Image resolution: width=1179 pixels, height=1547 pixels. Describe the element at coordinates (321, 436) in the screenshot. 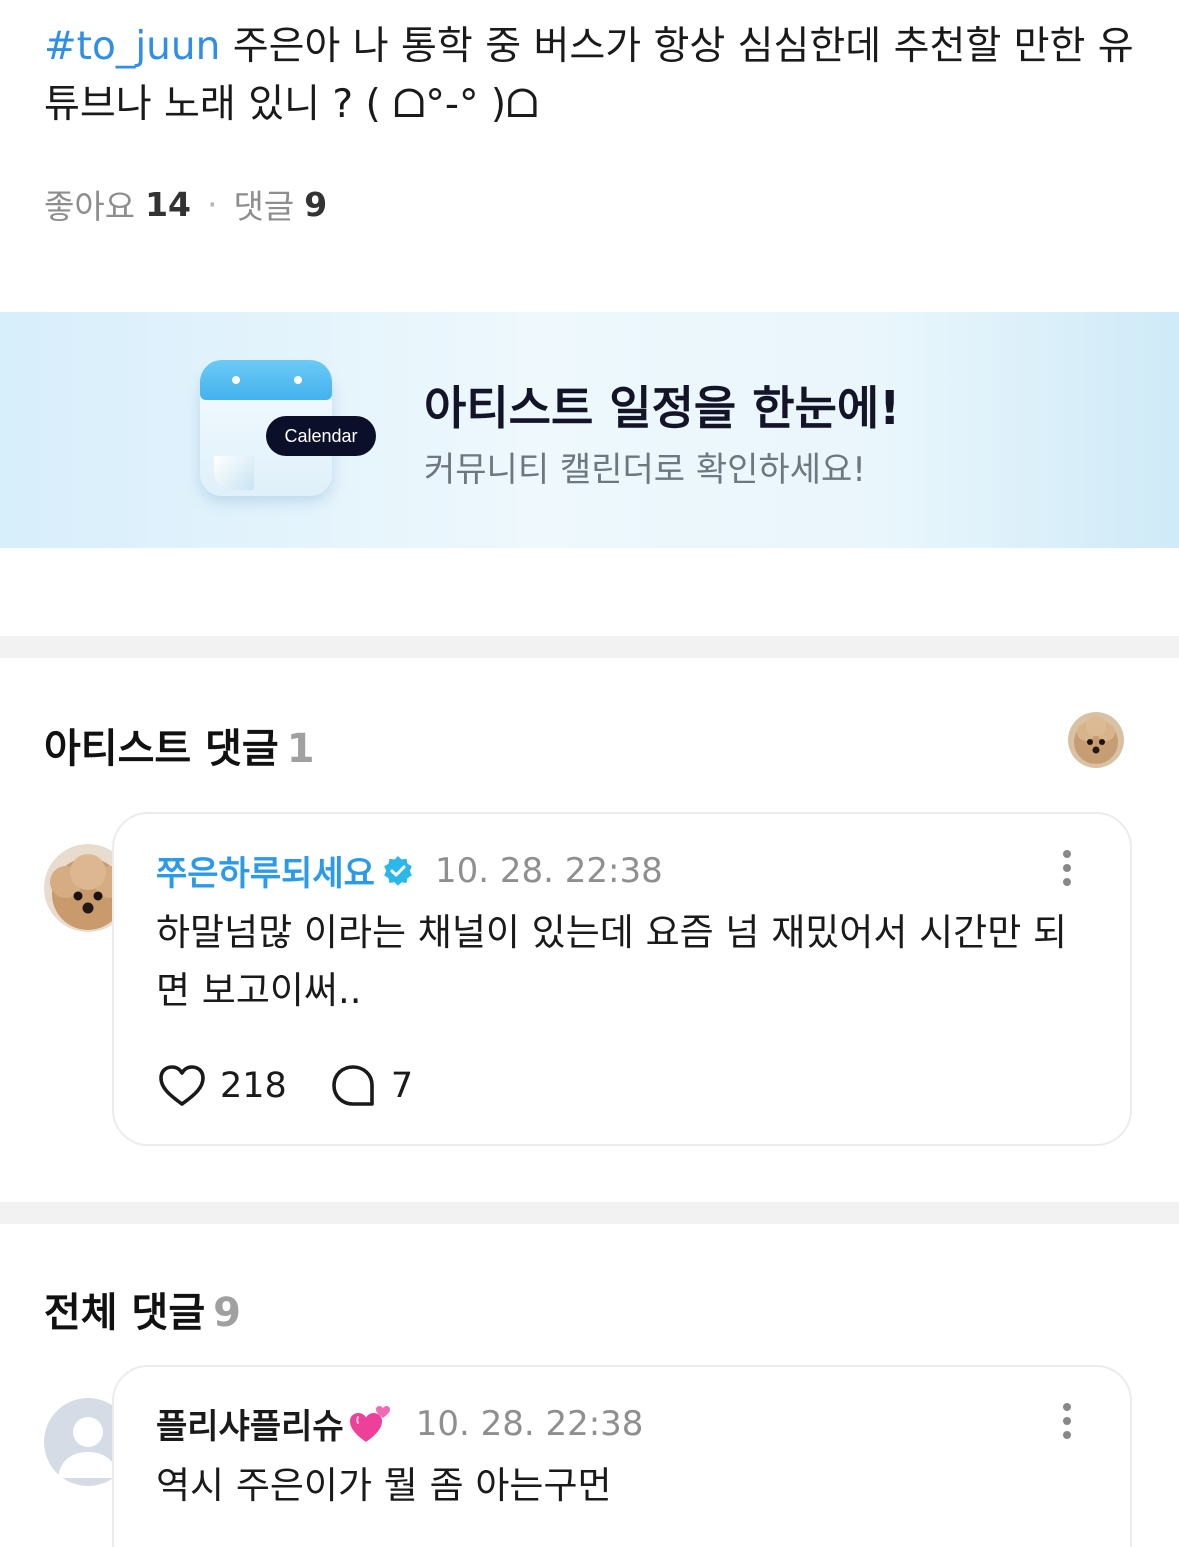

I see `calendar-pill-label: Calendar` at that location.